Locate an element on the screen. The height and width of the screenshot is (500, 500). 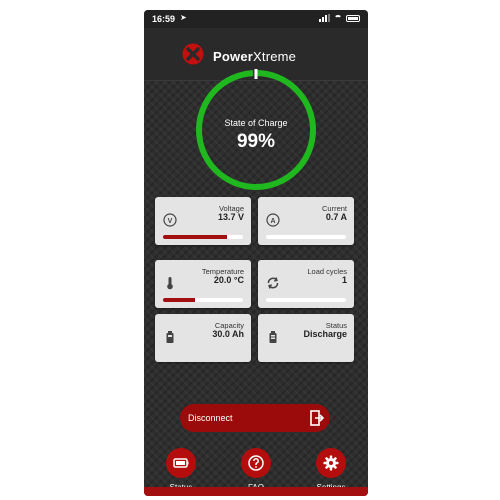
disconnect-button: Disconnect is located at coordinates (255, 418).